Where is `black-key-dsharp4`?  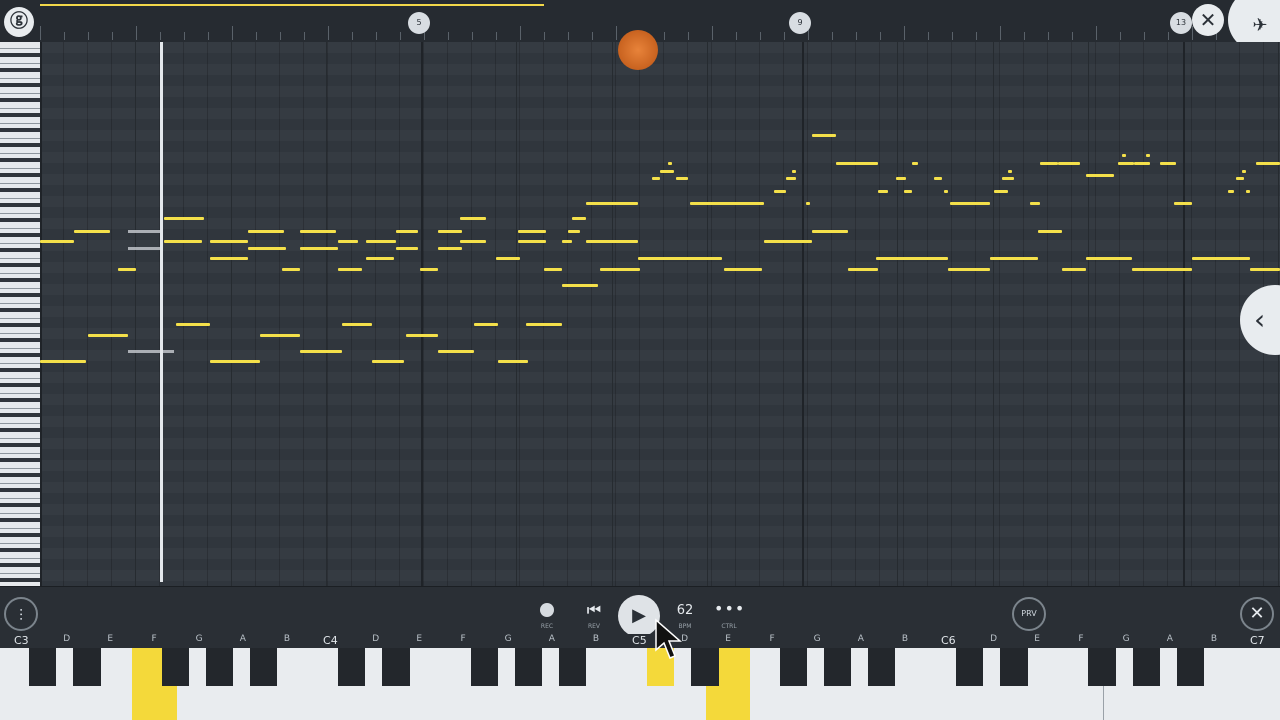
black-key-dsharp4 is located at coordinates (396, 667).